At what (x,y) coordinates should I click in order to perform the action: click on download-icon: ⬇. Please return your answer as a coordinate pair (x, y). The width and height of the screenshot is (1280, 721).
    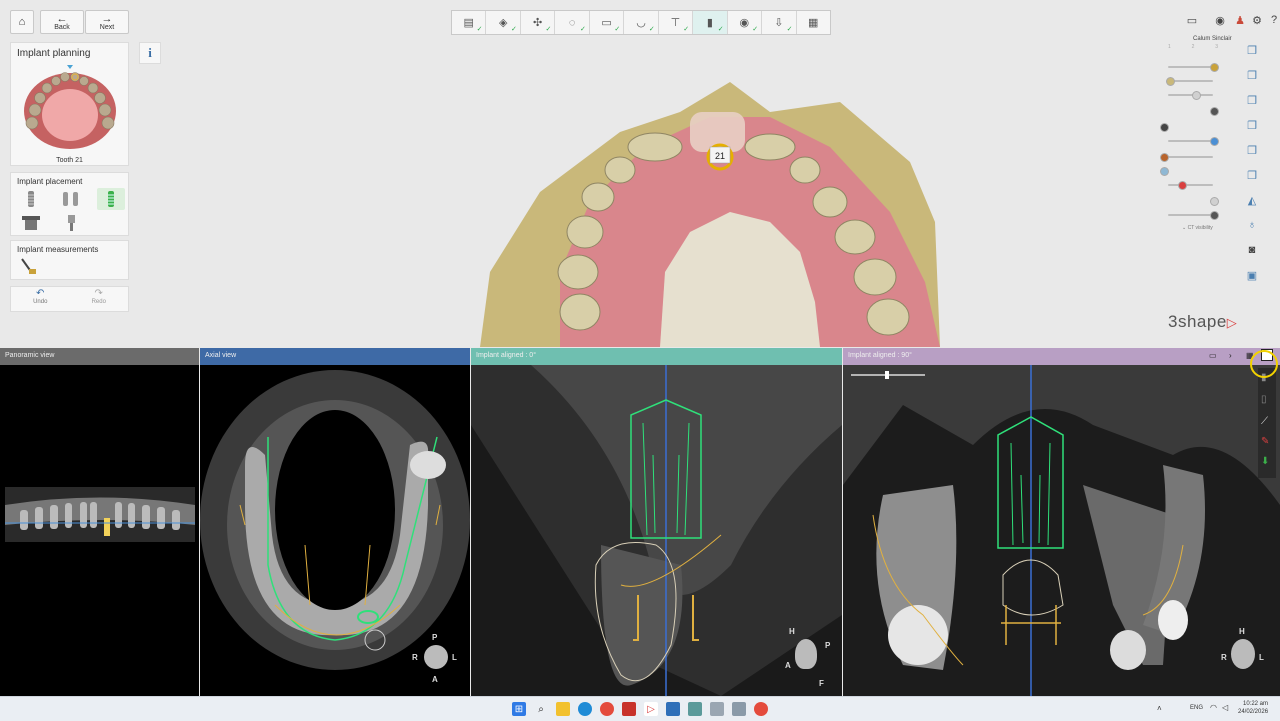
    Looking at the image, I should click on (1265, 461).